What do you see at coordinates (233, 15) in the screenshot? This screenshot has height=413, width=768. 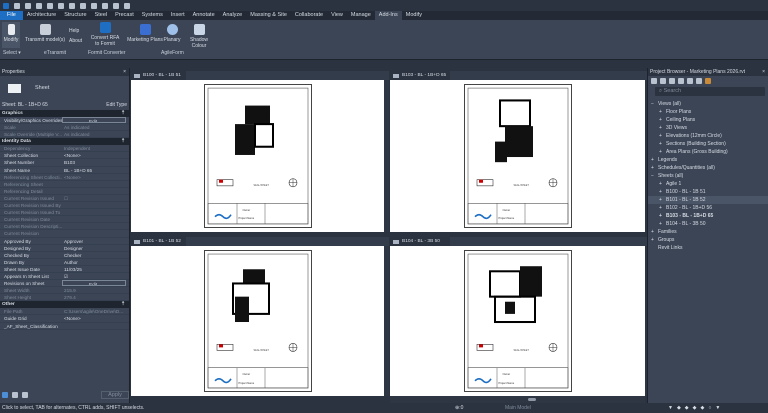 I see `tab-analyze: Analyze` at bounding box center [233, 15].